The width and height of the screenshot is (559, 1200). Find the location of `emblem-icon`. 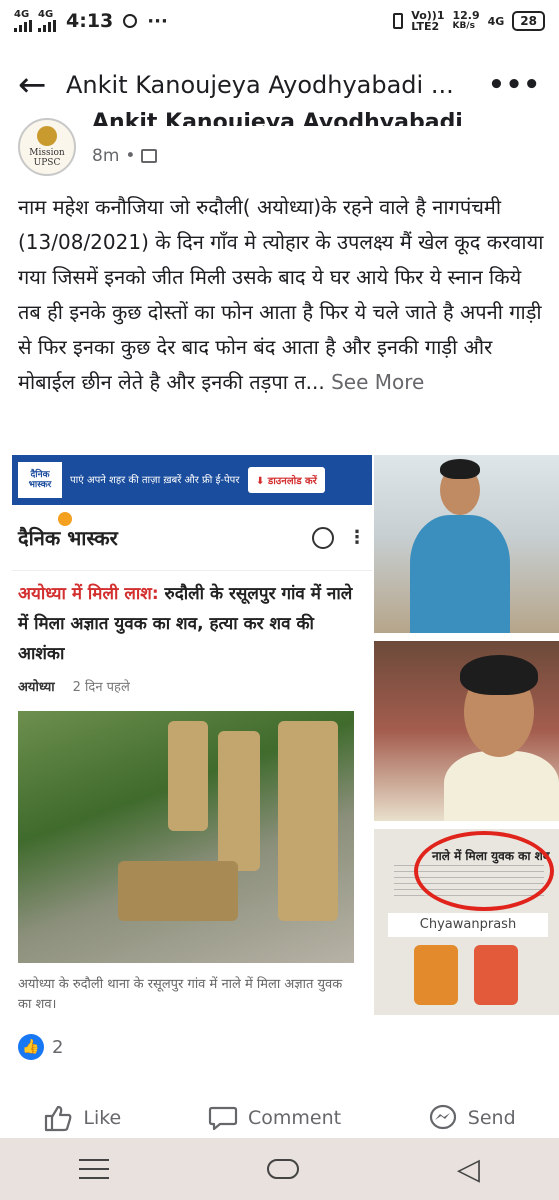

emblem-icon is located at coordinates (47, 136).